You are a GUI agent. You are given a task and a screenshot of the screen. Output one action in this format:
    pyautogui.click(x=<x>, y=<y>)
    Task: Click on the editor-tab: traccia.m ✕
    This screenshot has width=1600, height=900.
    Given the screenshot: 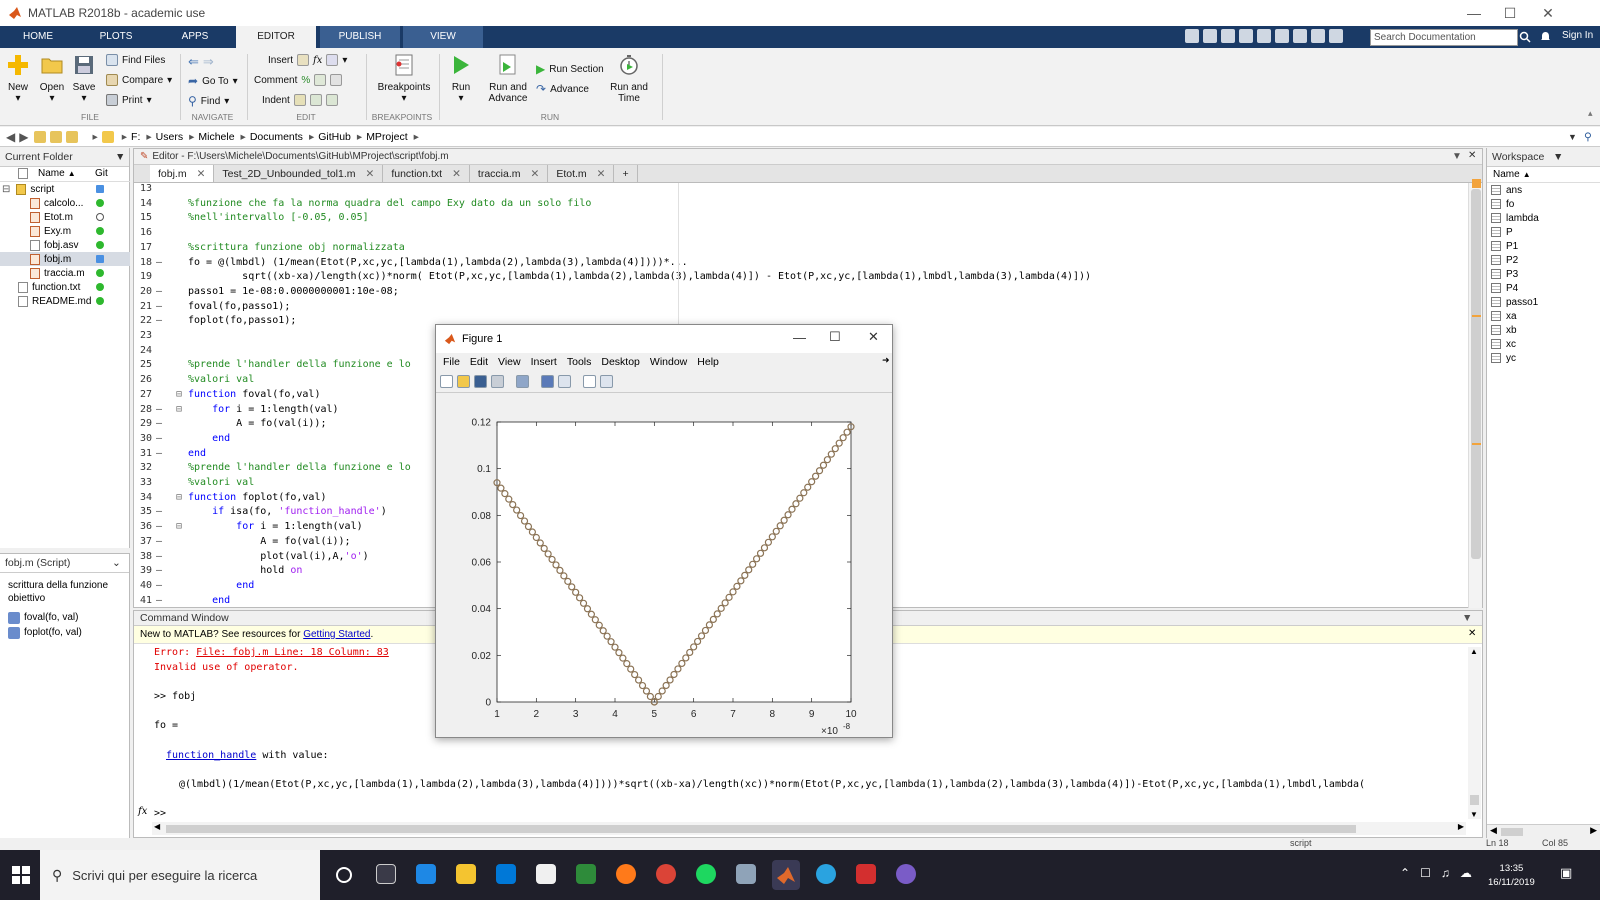 What is the action you would take?
    pyautogui.click(x=509, y=173)
    